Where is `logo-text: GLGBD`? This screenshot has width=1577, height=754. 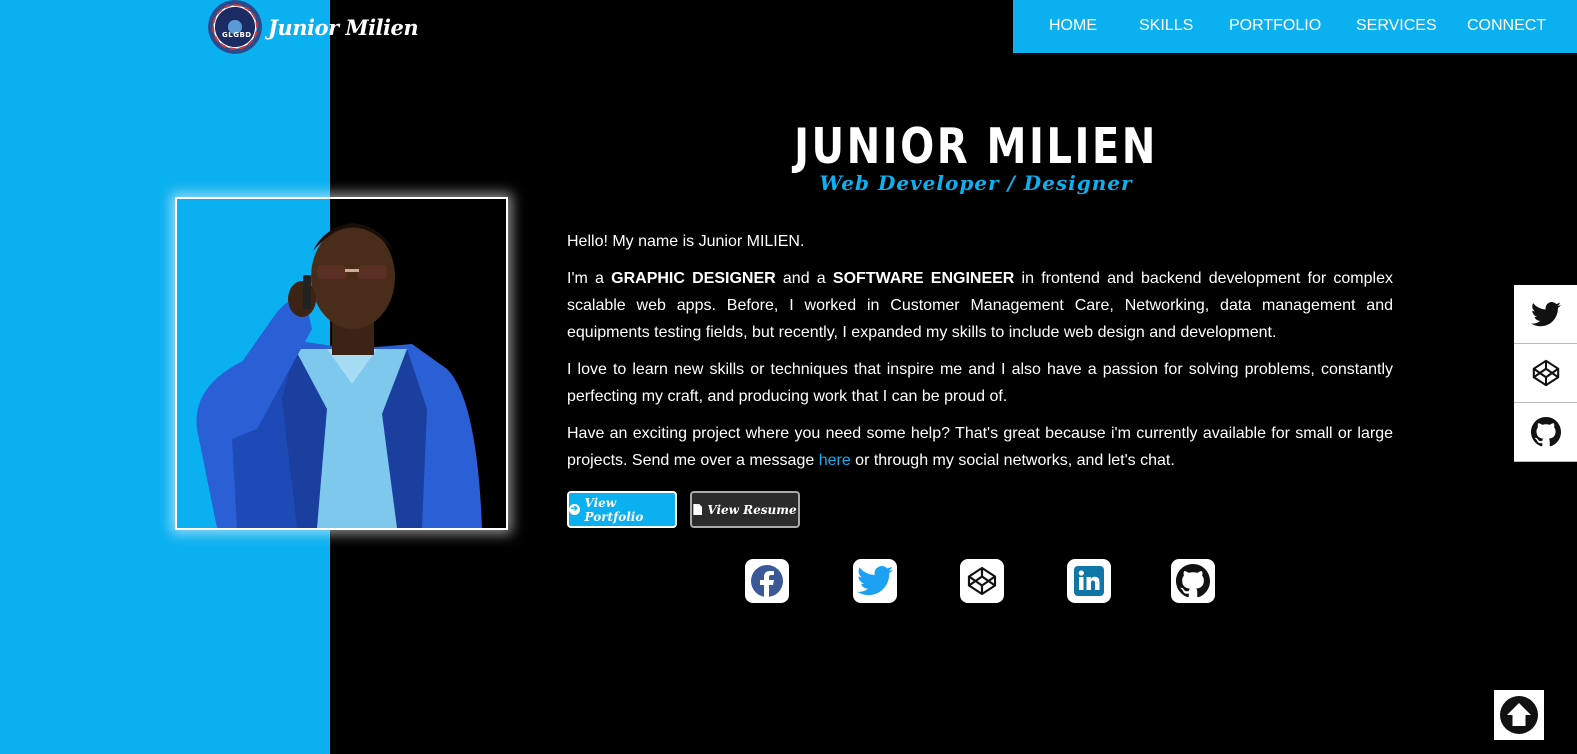 logo-text: GLGBD is located at coordinates (237, 35).